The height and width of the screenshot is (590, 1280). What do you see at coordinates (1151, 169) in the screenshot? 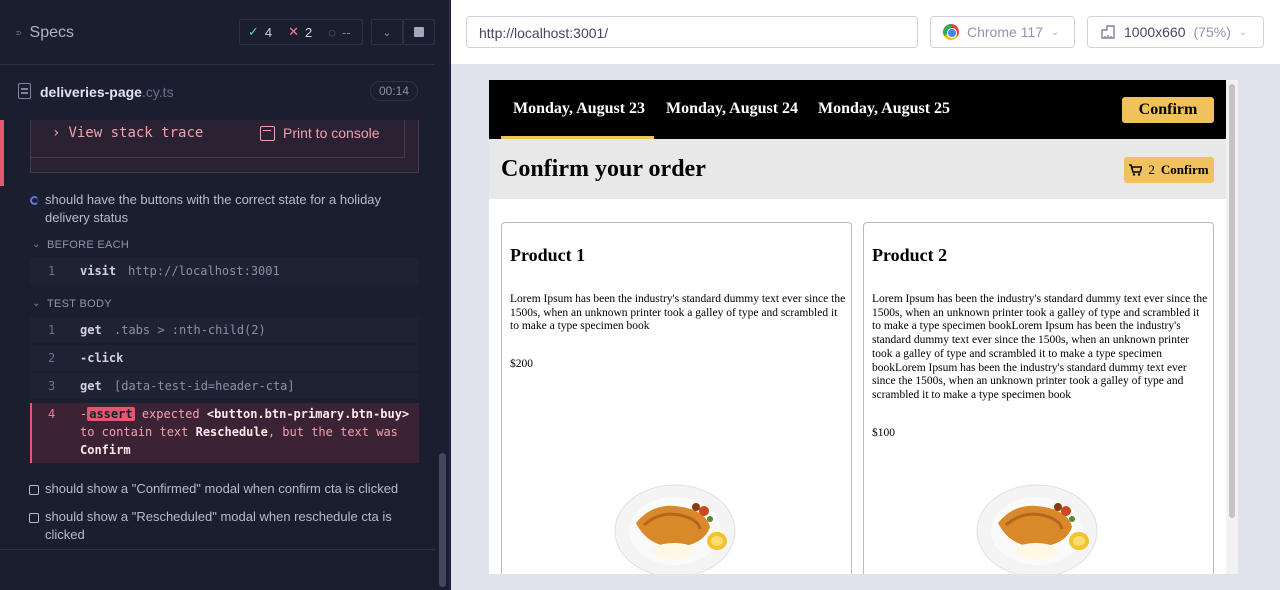
I see `cart-count: 2` at bounding box center [1151, 169].